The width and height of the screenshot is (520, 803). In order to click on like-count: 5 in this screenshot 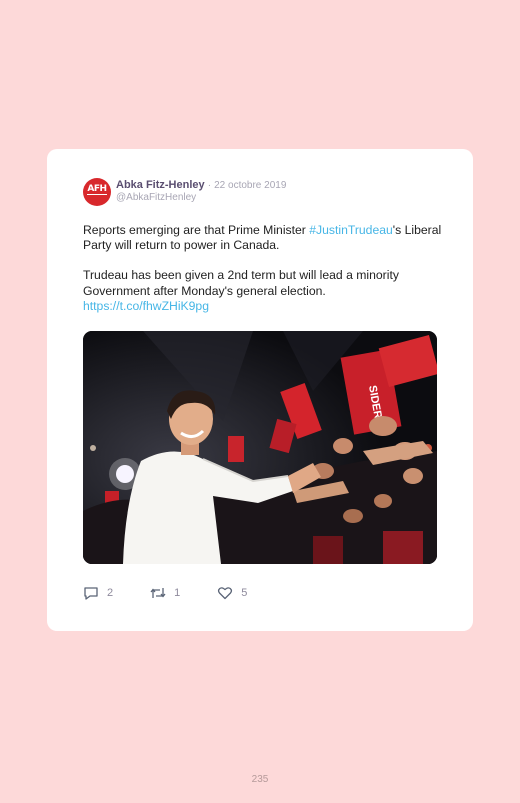, I will do `click(244, 593)`.